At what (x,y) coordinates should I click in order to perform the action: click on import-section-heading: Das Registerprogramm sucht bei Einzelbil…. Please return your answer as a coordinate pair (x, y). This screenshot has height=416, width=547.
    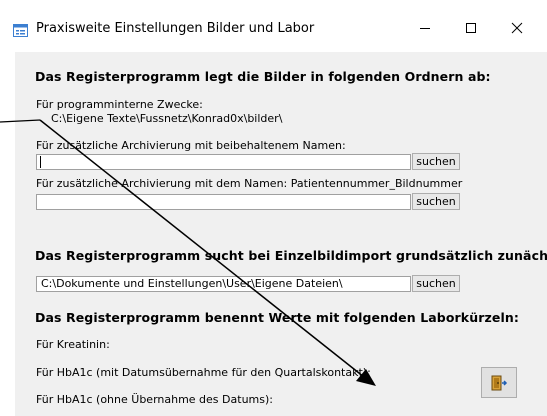
    Looking at the image, I should click on (291, 255).